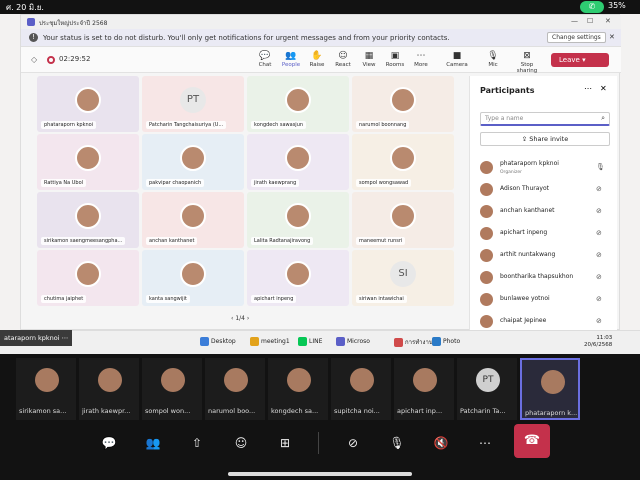 This screenshot has width=640, height=480. I want to click on tile-name: phataraporn kpknoi, so click(69, 125).